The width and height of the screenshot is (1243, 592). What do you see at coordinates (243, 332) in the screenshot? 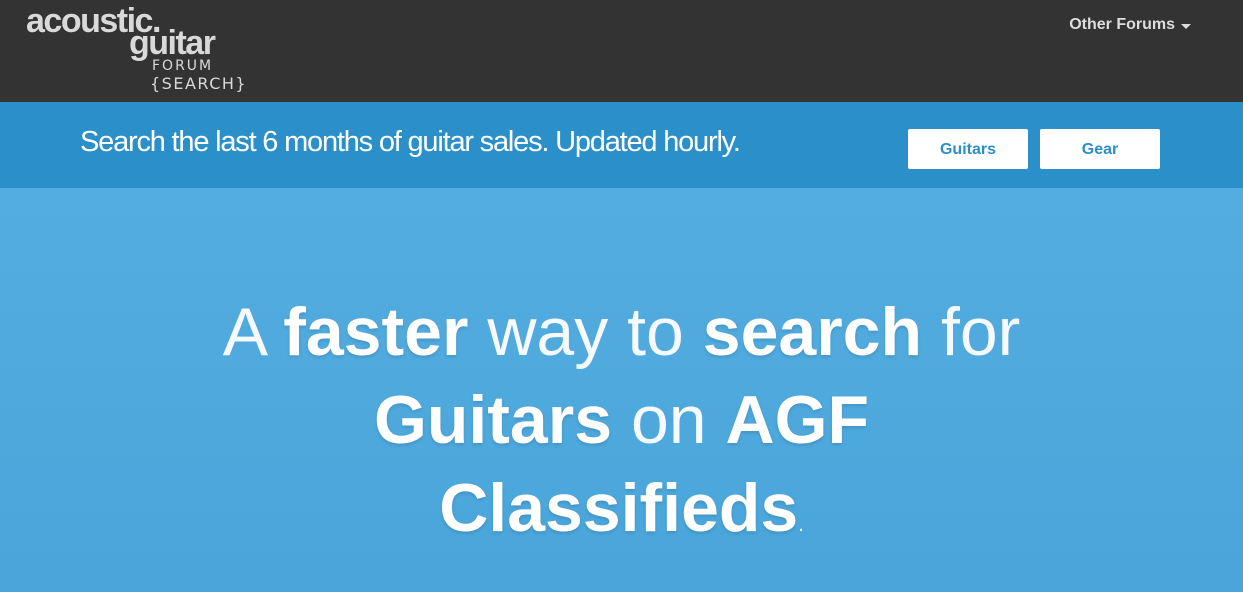
I see `hero-word: A` at bounding box center [243, 332].